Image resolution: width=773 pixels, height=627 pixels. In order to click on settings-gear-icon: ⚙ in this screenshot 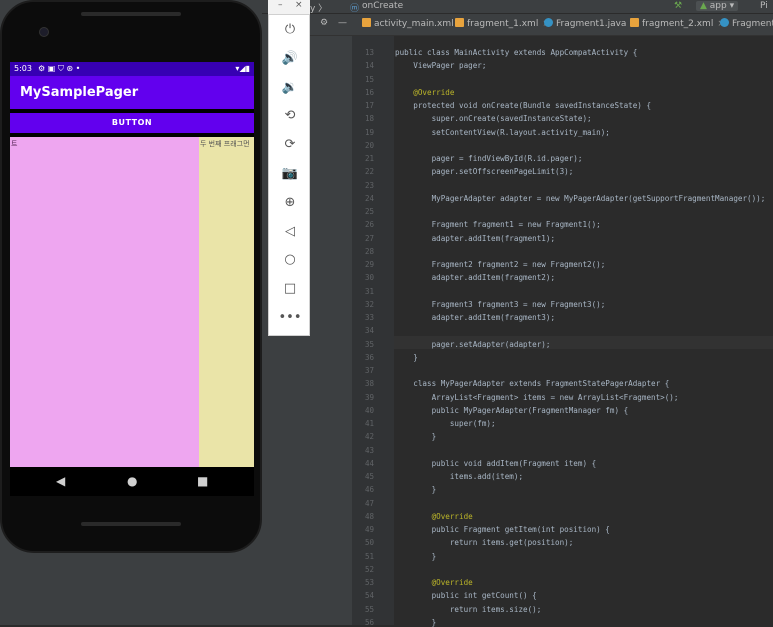, I will do `click(324, 23)`.